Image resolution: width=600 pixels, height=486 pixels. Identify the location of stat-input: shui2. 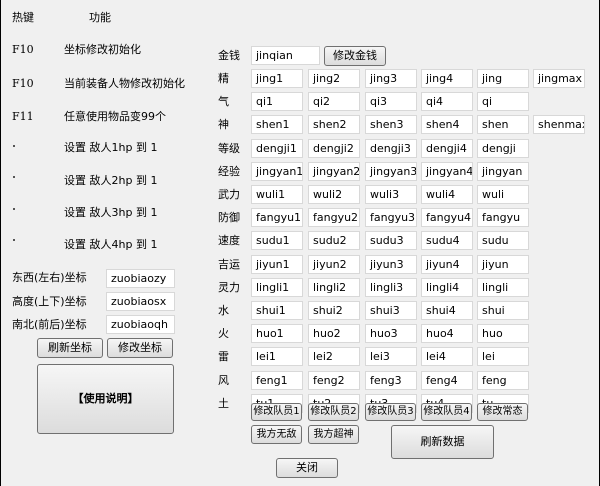
(334, 310).